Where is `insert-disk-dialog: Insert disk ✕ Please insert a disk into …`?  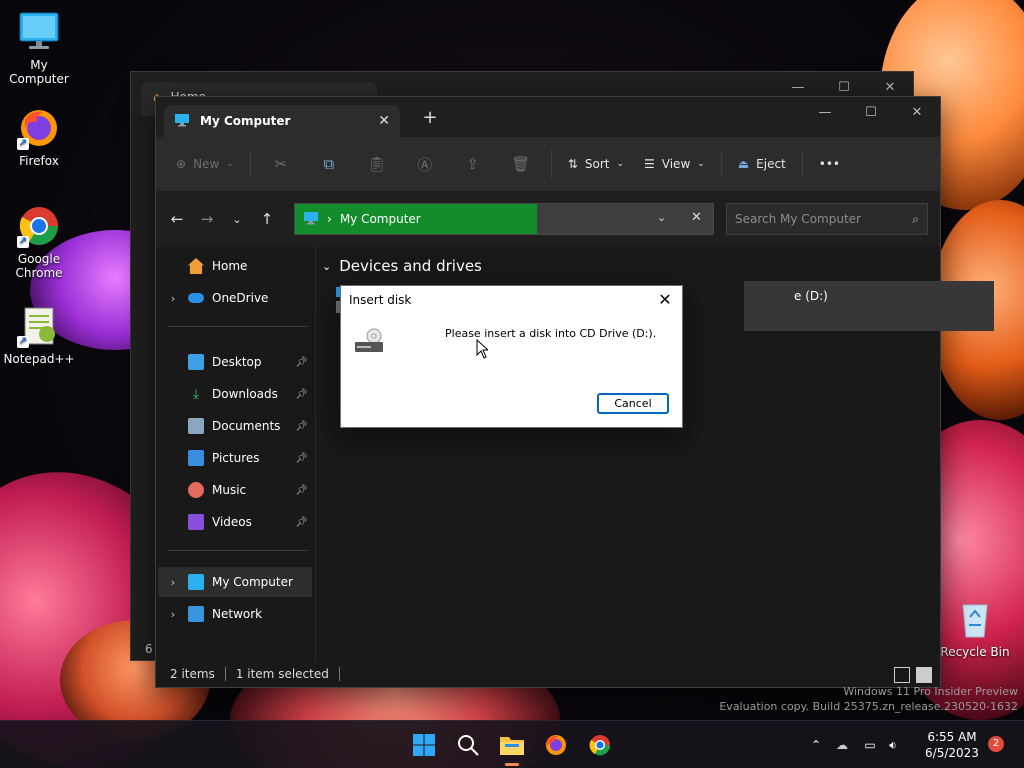
insert-disk-dialog: Insert disk ✕ Please insert a disk into … is located at coordinates (511, 356).